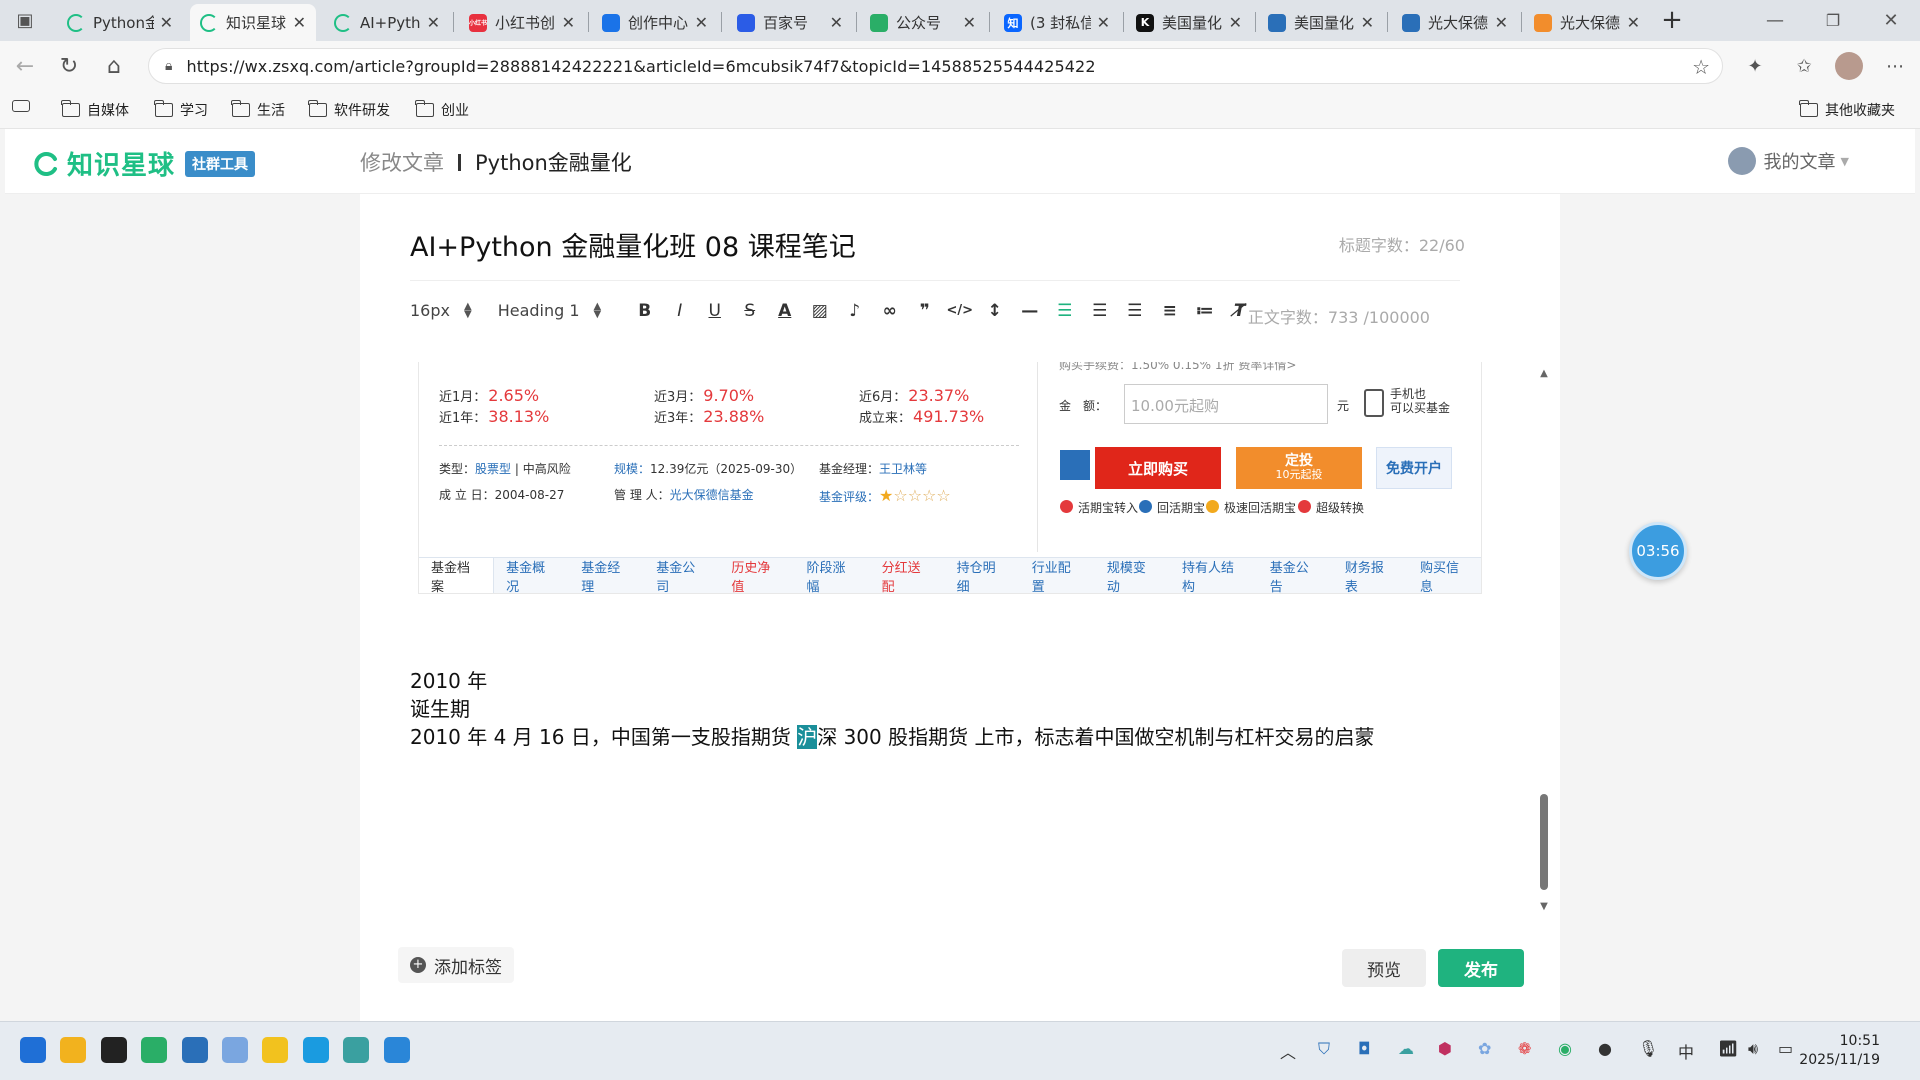 The width and height of the screenshot is (1920, 1080). What do you see at coordinates (1785, 1048) in the screenshot?
I see `battery-icon: ▭` at bounding box center [1785, 1048].